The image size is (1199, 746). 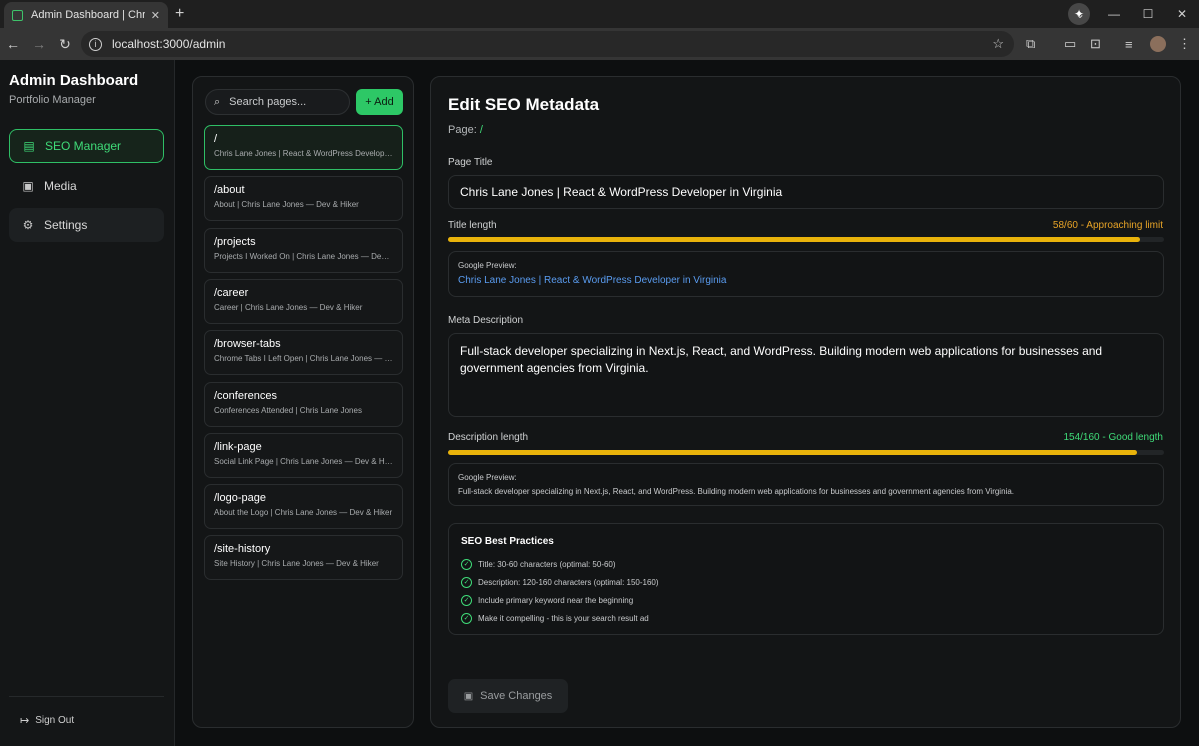 What do you see at coordinates (481, 130) in the screenshot?
I see `page-value: /` at bounding box center [481, 130].